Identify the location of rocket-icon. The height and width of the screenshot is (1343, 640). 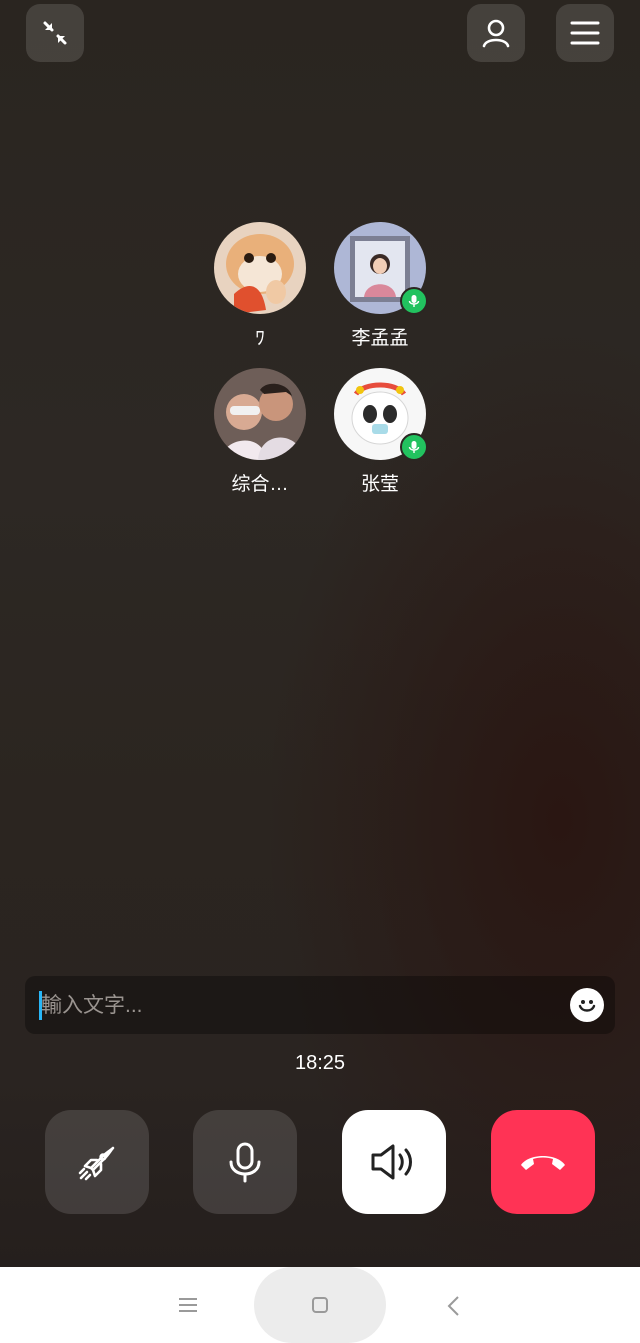
(96, 1163).